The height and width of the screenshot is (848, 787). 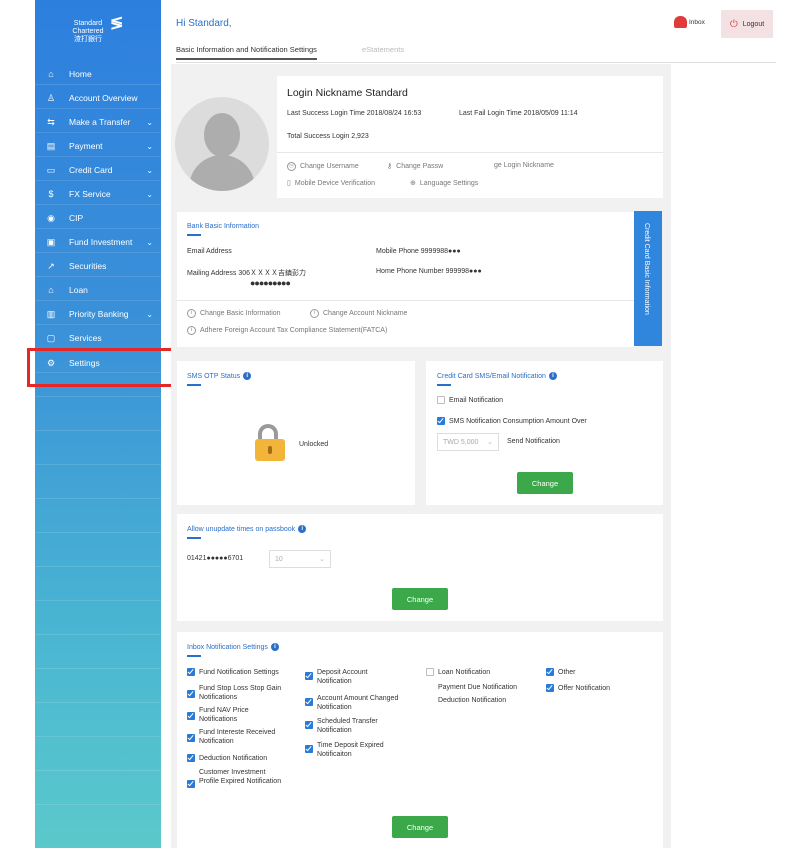 I want to click on sidebar-item-cip: ◉ CIP, so click(x=98, y=218).